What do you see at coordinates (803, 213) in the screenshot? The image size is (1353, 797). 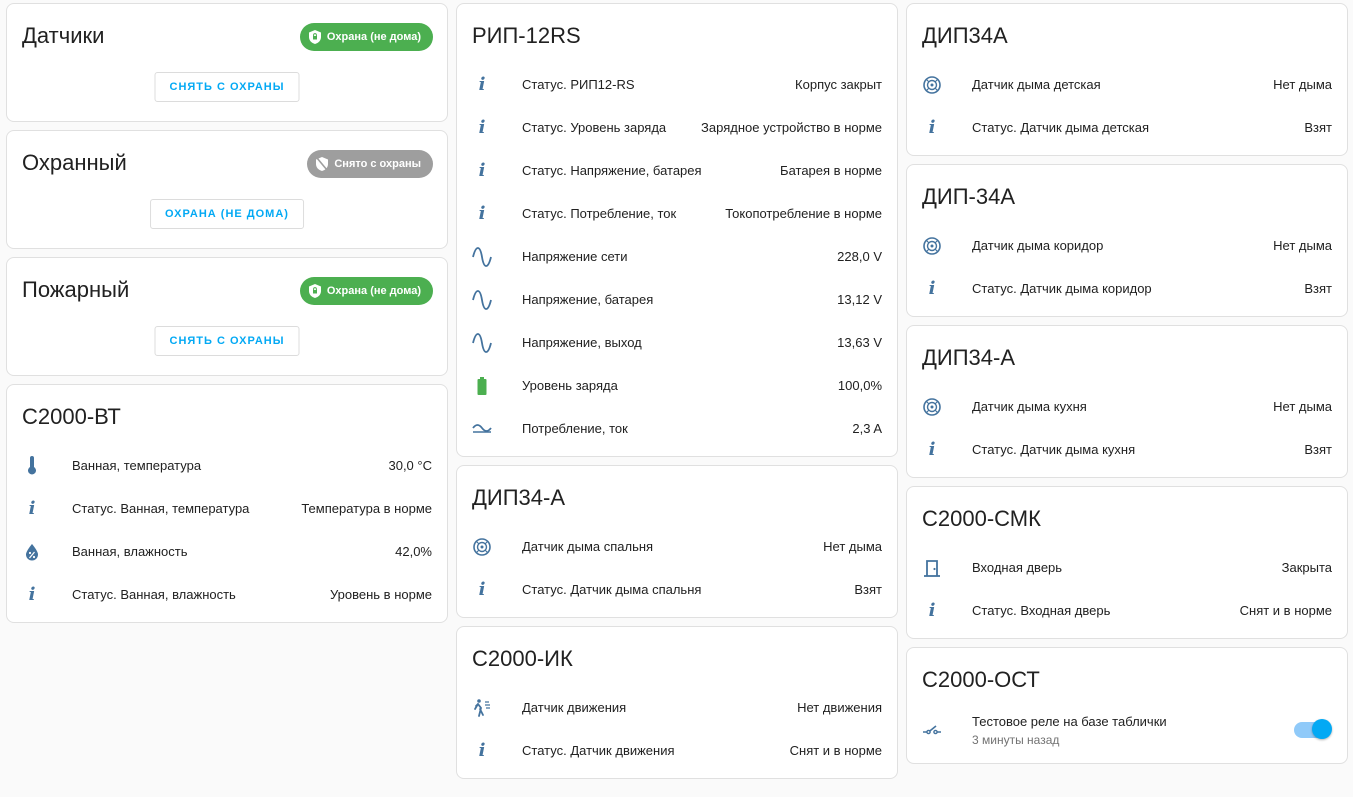 I see `entity-value: Токопотребление в норме` at bounding box center [803, 213].